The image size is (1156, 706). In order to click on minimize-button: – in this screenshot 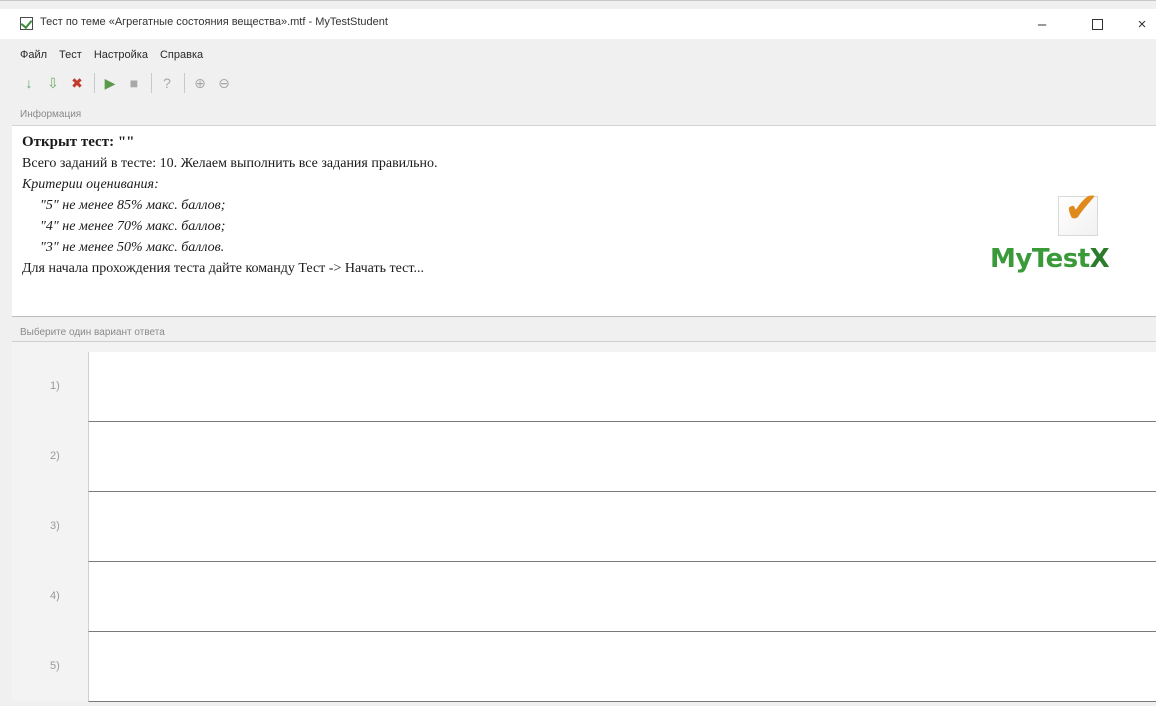, I will do `click(1042, 24)`.